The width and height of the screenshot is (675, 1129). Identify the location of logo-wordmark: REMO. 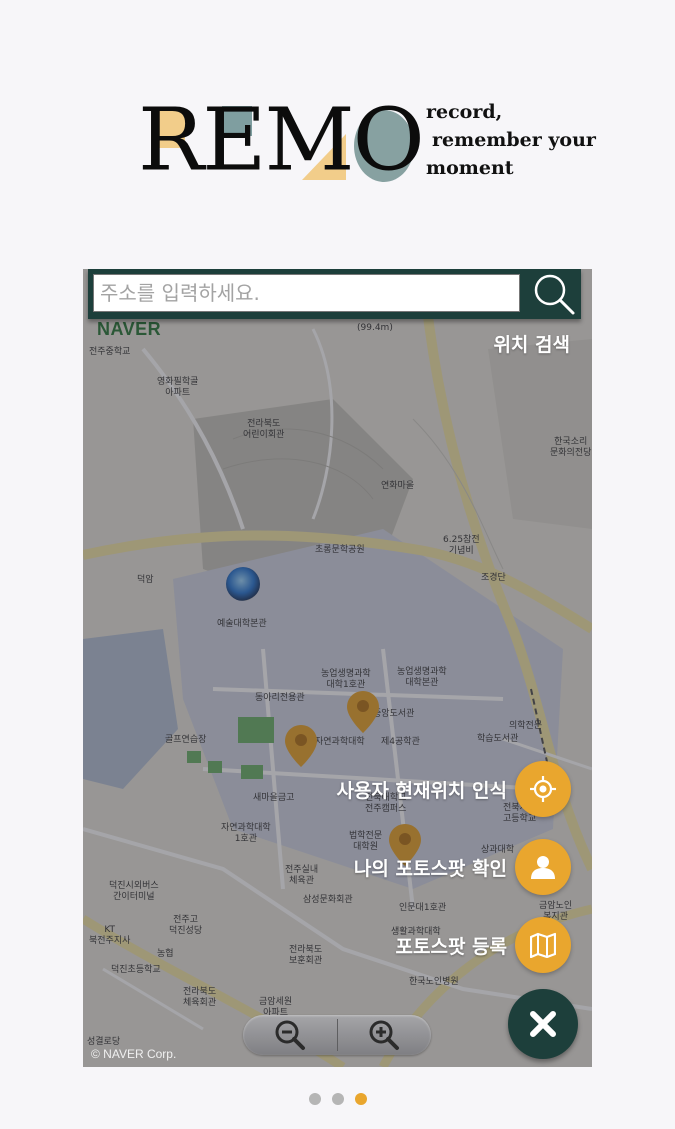
(281, 139).